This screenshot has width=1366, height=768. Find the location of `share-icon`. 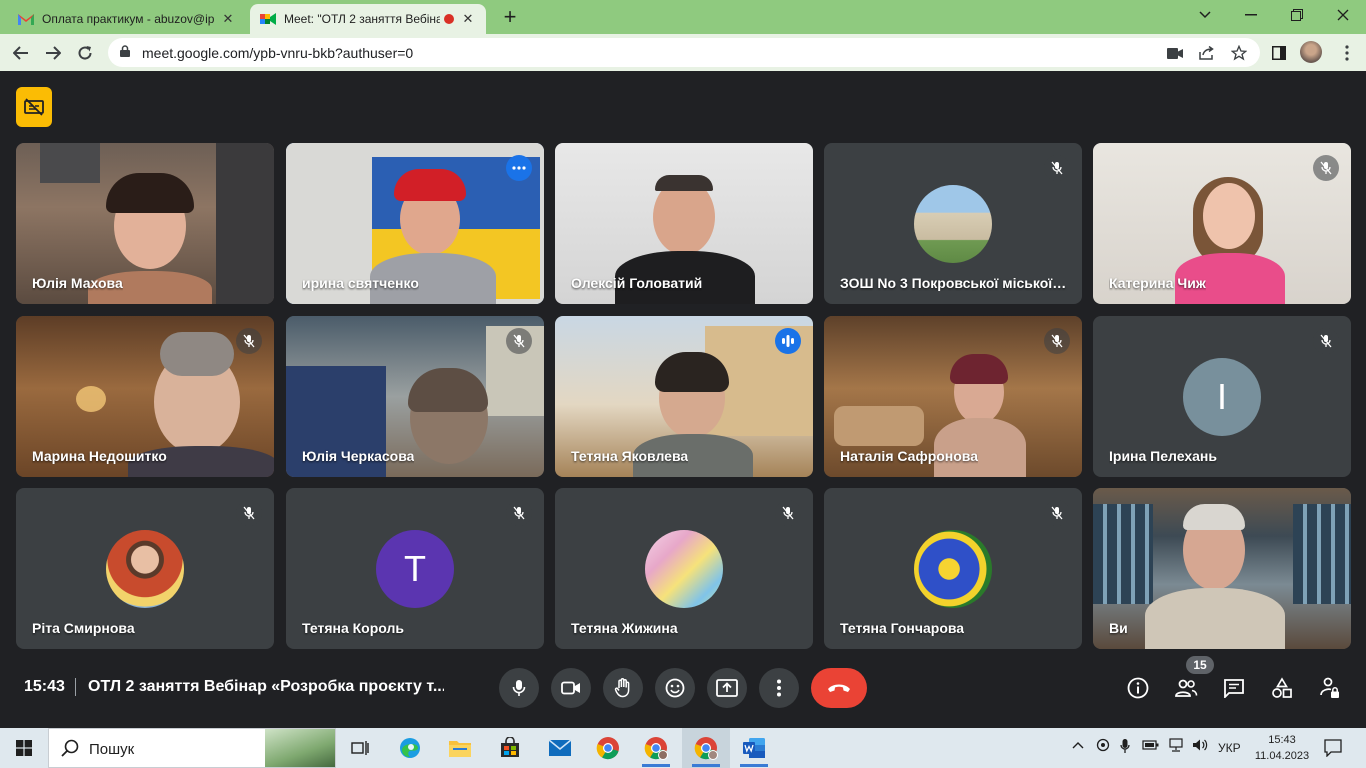

share-icon is located at coordinates (1207, 53).